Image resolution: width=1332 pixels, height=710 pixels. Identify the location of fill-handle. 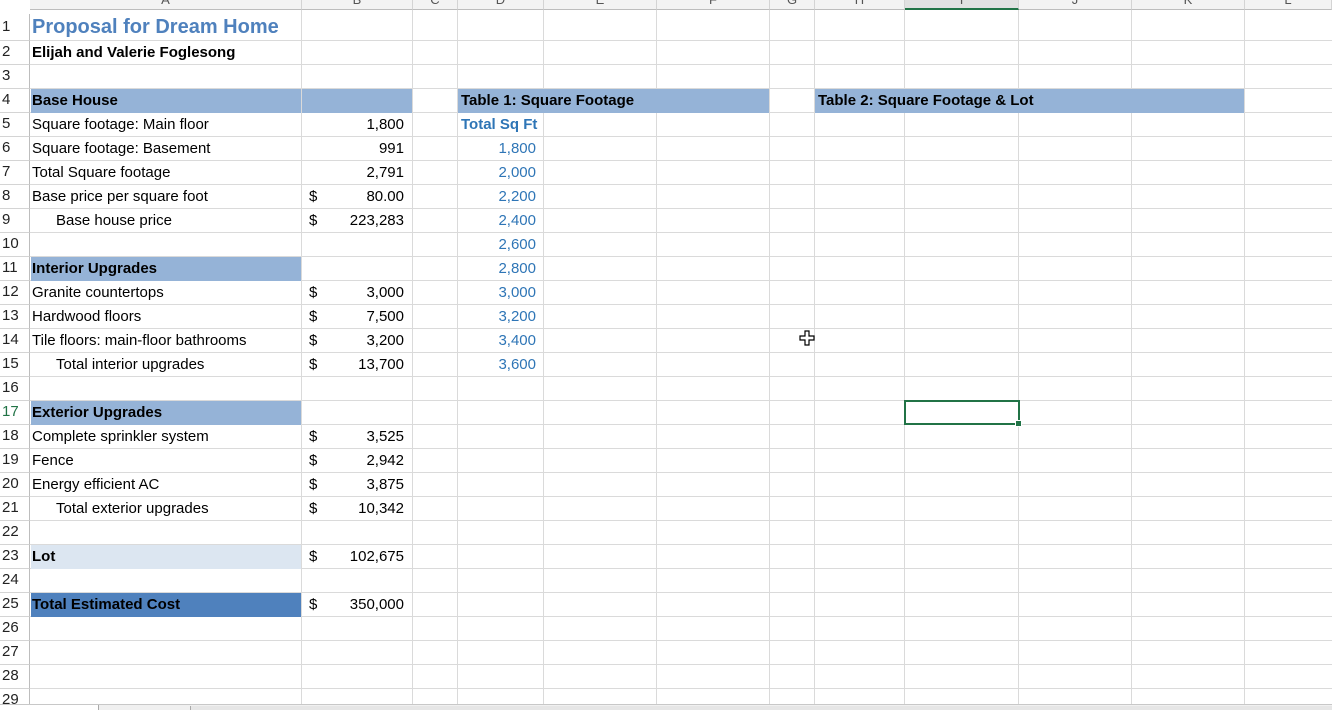
(1018, 423).